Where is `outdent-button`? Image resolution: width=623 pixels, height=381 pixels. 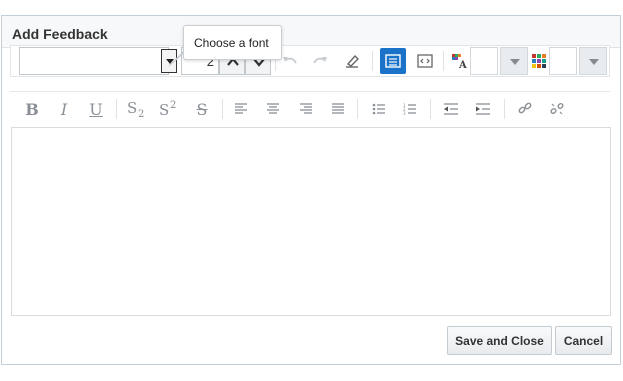 outdent-button is located at coordinates (451, 109).